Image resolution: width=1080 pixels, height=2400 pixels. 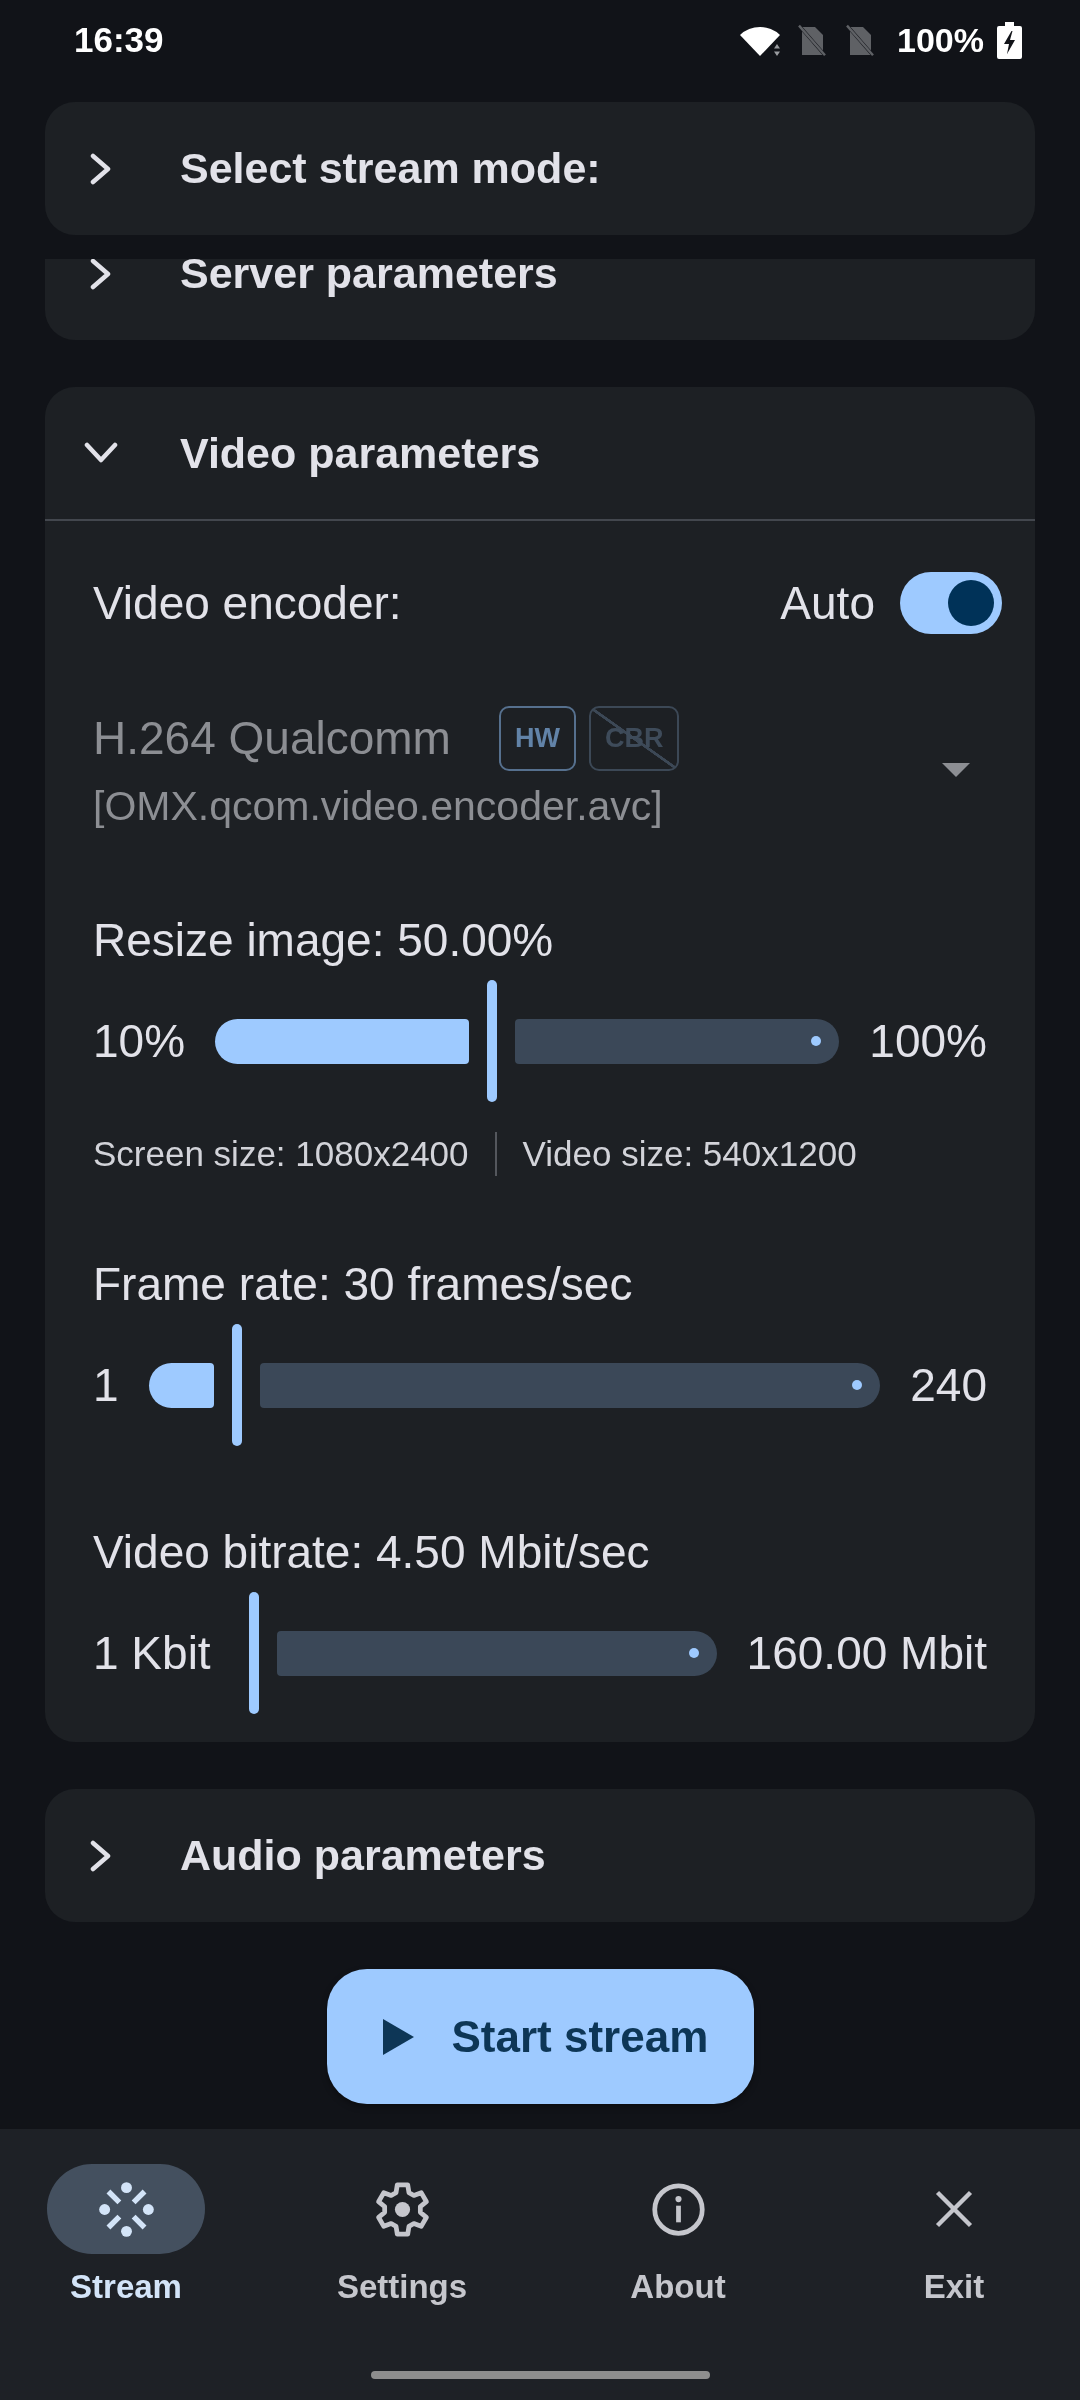 I want to click on battery-percentage: 100%, so click(x=940, y=40).